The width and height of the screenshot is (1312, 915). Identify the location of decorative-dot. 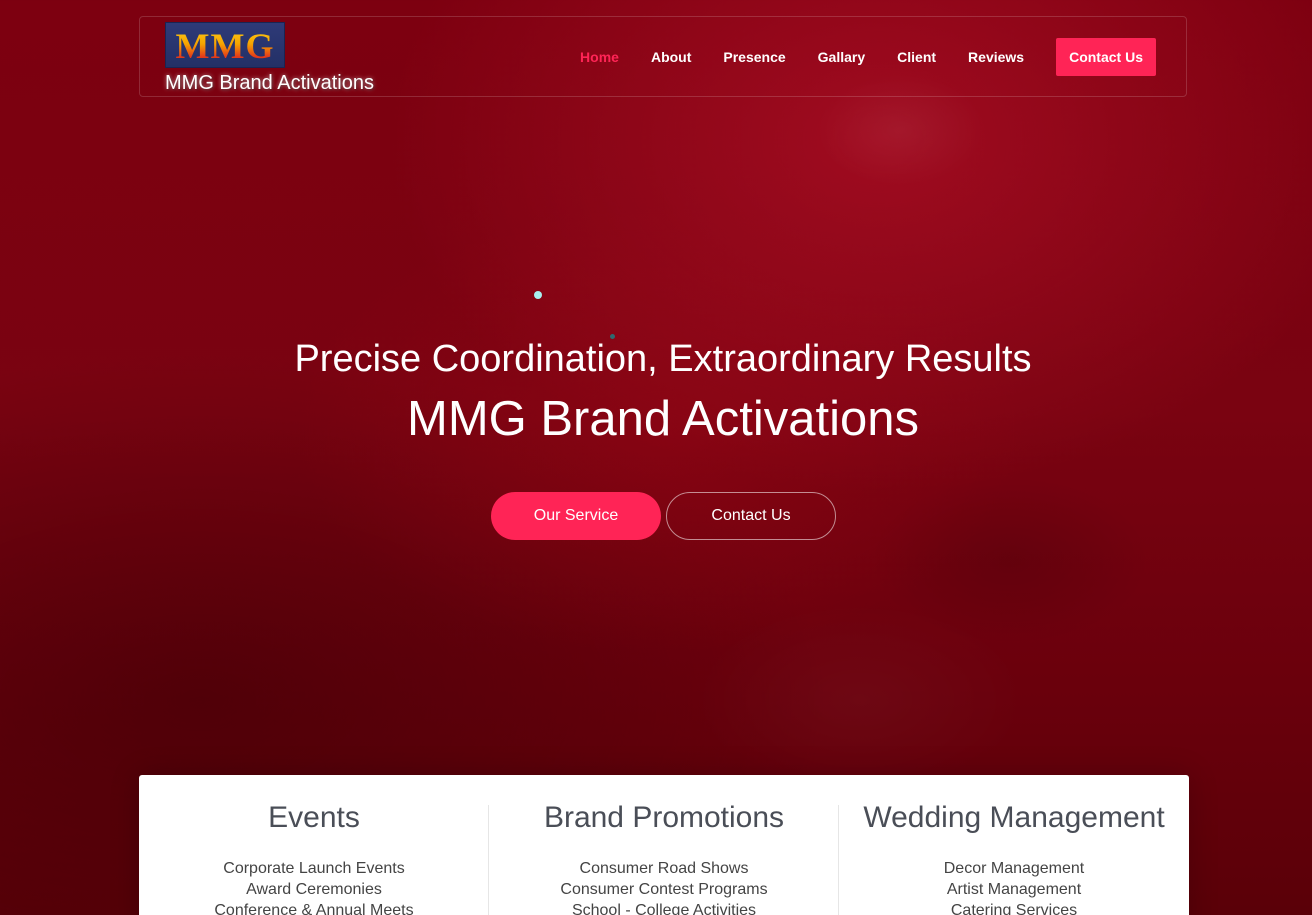
(538, 295).